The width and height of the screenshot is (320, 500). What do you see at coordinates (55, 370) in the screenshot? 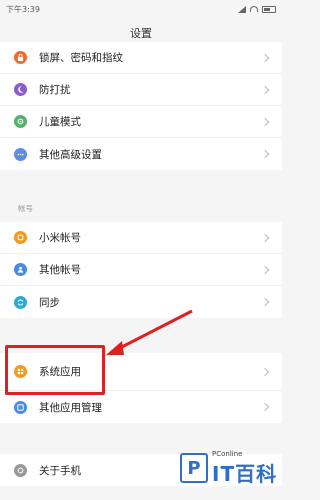
I see `highlight-box` at bounding box center [55, 370].